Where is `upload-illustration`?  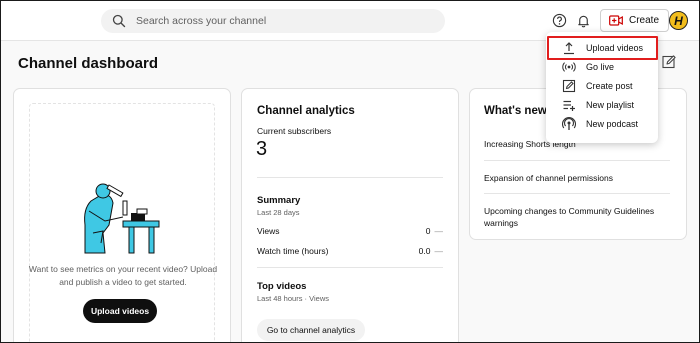
upload-illustration is located at coordinates (121, 221).